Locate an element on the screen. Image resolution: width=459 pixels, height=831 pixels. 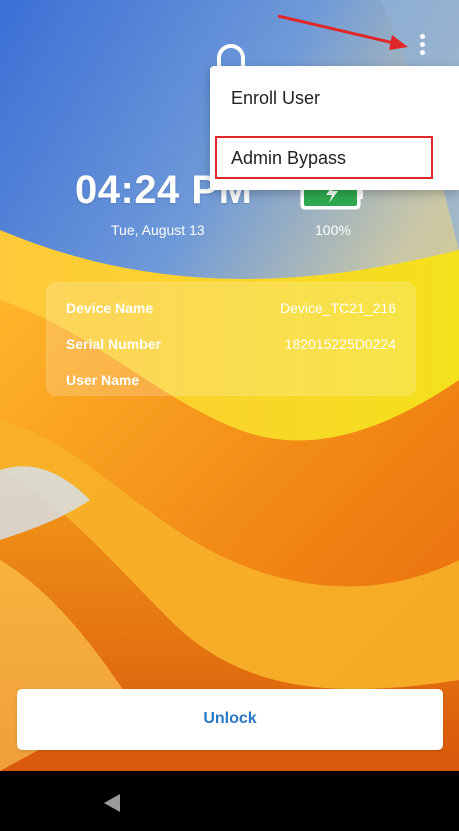
highlight-annotation is located at coordinates (324, 157).